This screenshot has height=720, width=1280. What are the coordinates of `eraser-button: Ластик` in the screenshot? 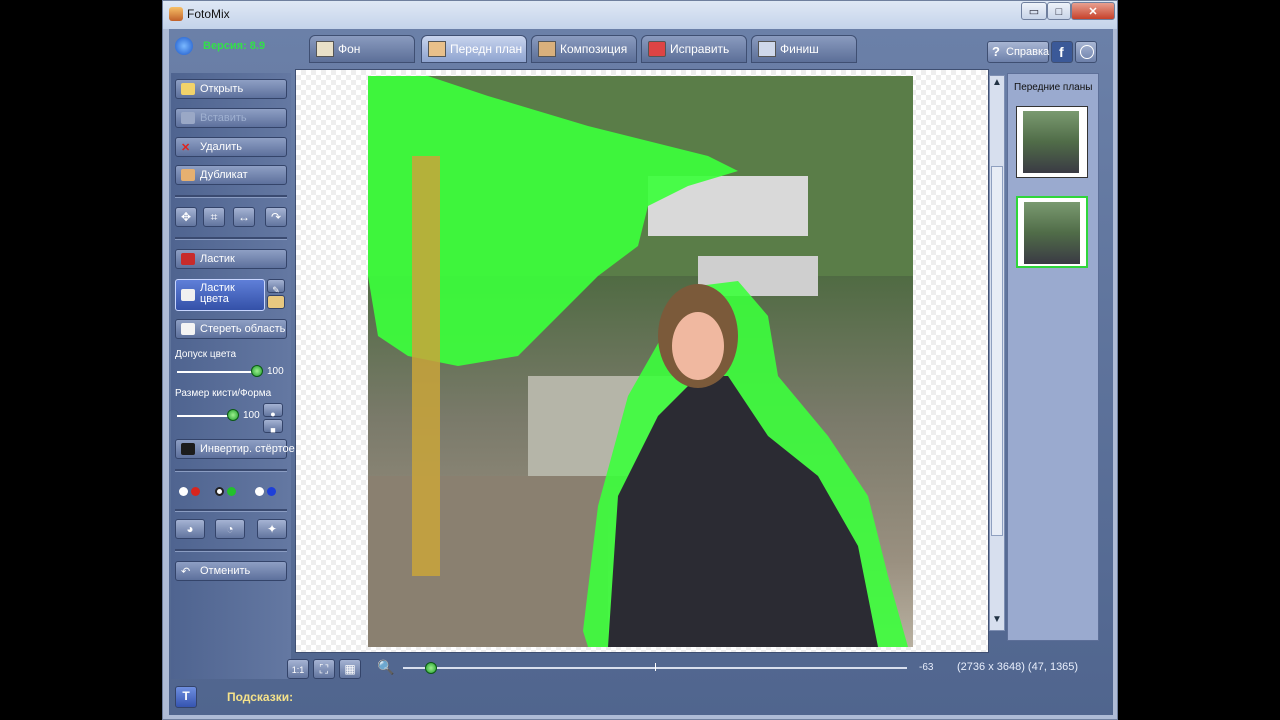 It's located at (231, 259).